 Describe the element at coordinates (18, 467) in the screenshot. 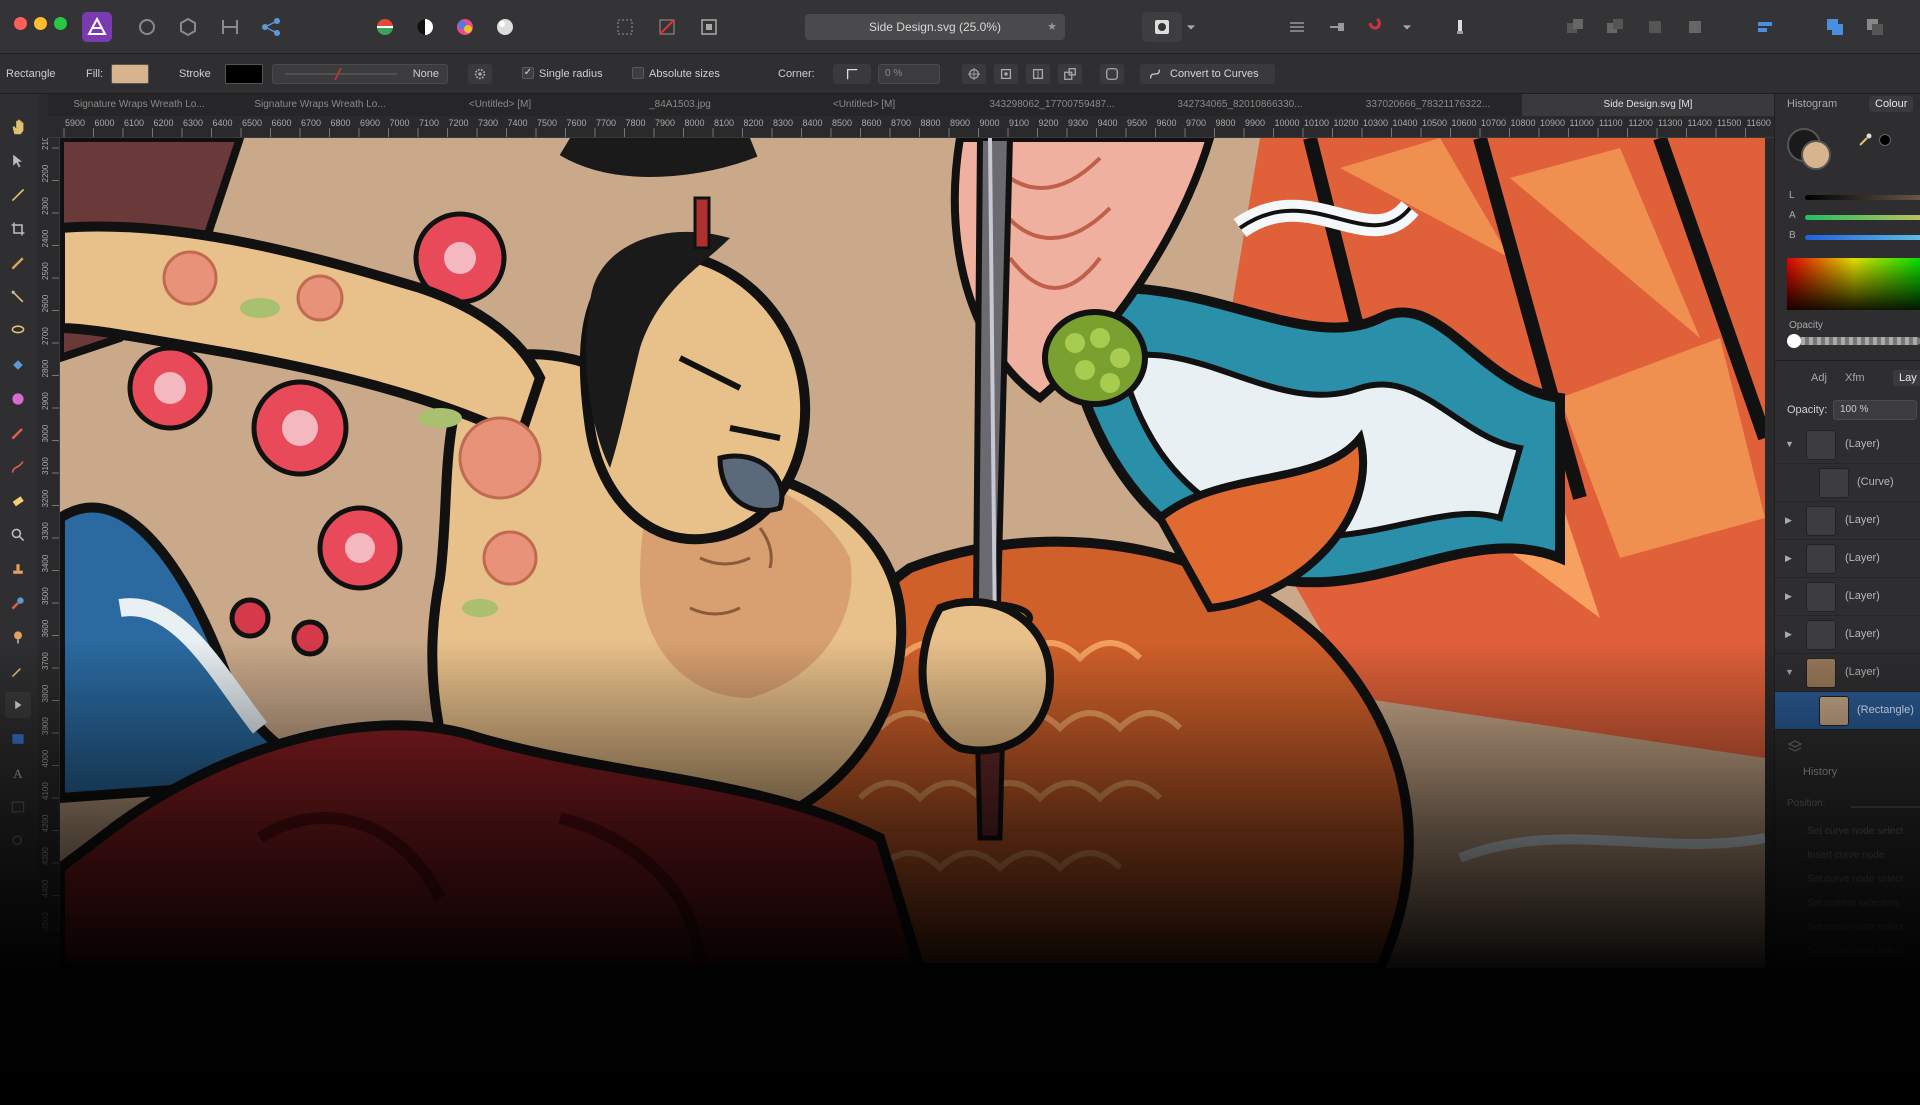

I see `vector-brush-icon` at that location.